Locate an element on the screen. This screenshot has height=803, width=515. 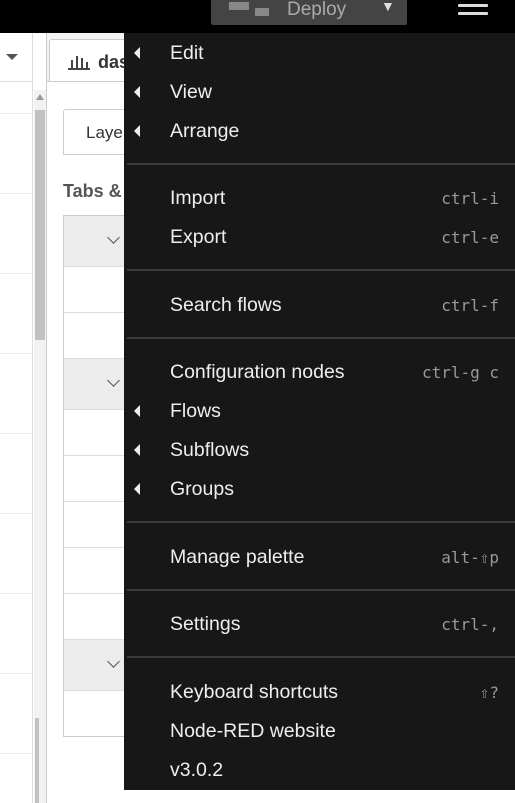
menu-item-label: Import is located at coordinates (198, 198).